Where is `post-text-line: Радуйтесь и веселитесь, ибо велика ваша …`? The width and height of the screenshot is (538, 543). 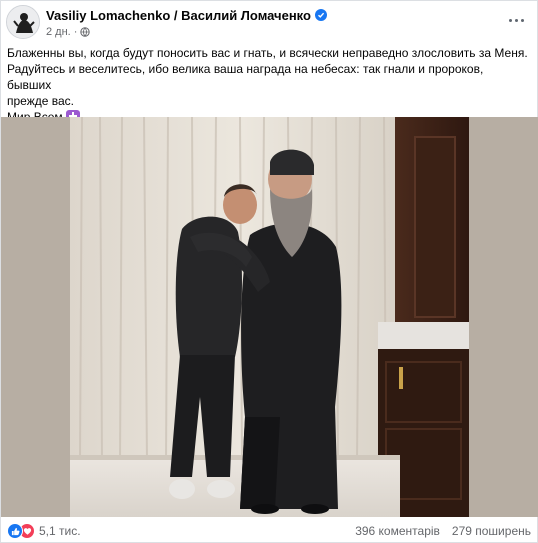 post-text-line: Радуйтесь и веселитесь, ибо велика ваша … is located at coordinates (245, 77).